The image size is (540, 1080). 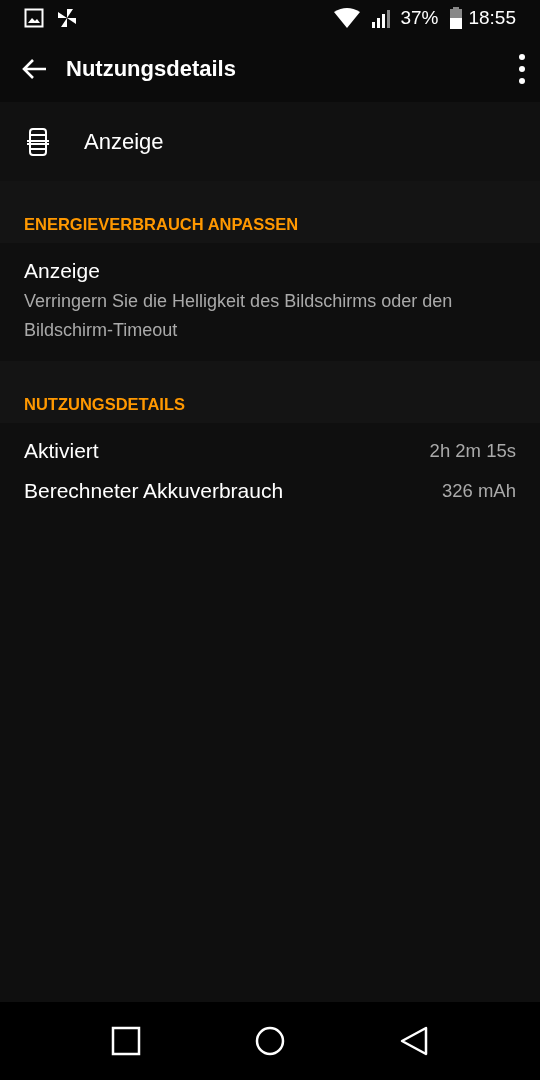 What do you see at coordinates (126, 1041) in the screenshot?
I see `recents-button` at bounding box center [126, 1041].